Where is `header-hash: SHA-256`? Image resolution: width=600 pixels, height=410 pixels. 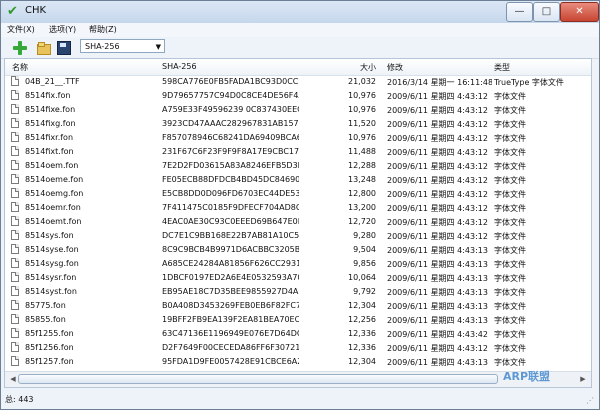
header-hash: SHA-256 is located at coordinates (229, 66).